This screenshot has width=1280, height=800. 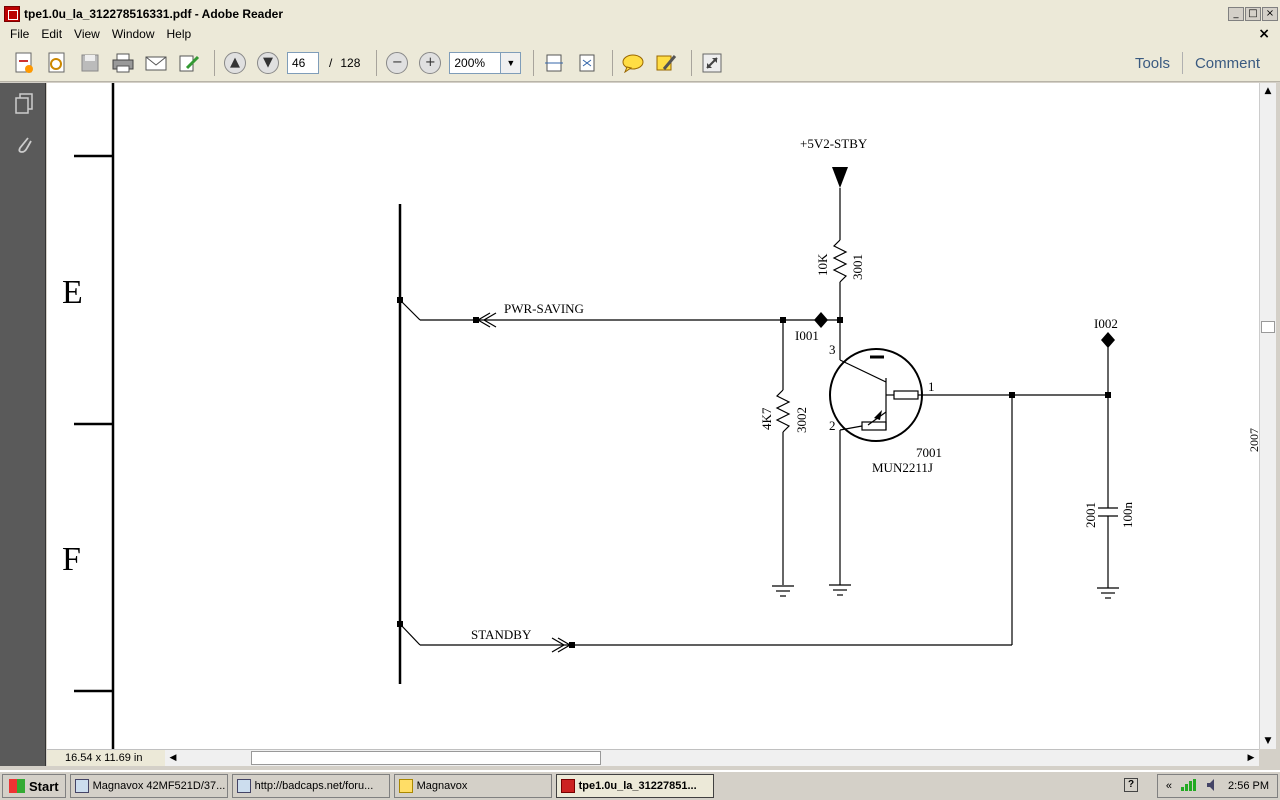 I want to click on vertical-scroll-thumb, so click(x=1268, y=327).